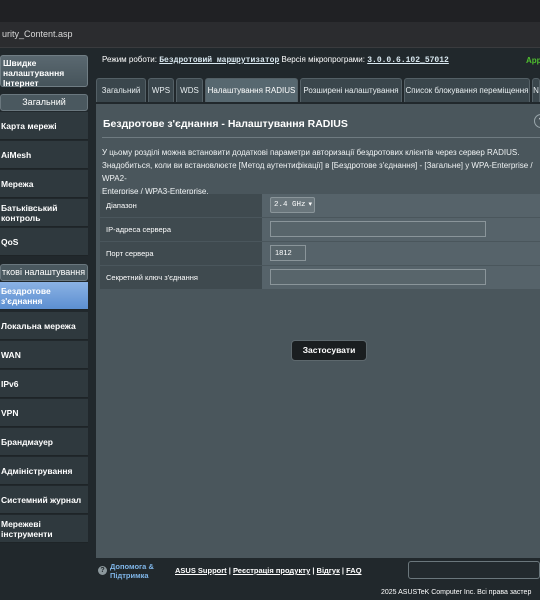 Image resolution: width=540 pixels, height=600 pixels. I want to click on band-label: Діапазон, so click(181, 205).